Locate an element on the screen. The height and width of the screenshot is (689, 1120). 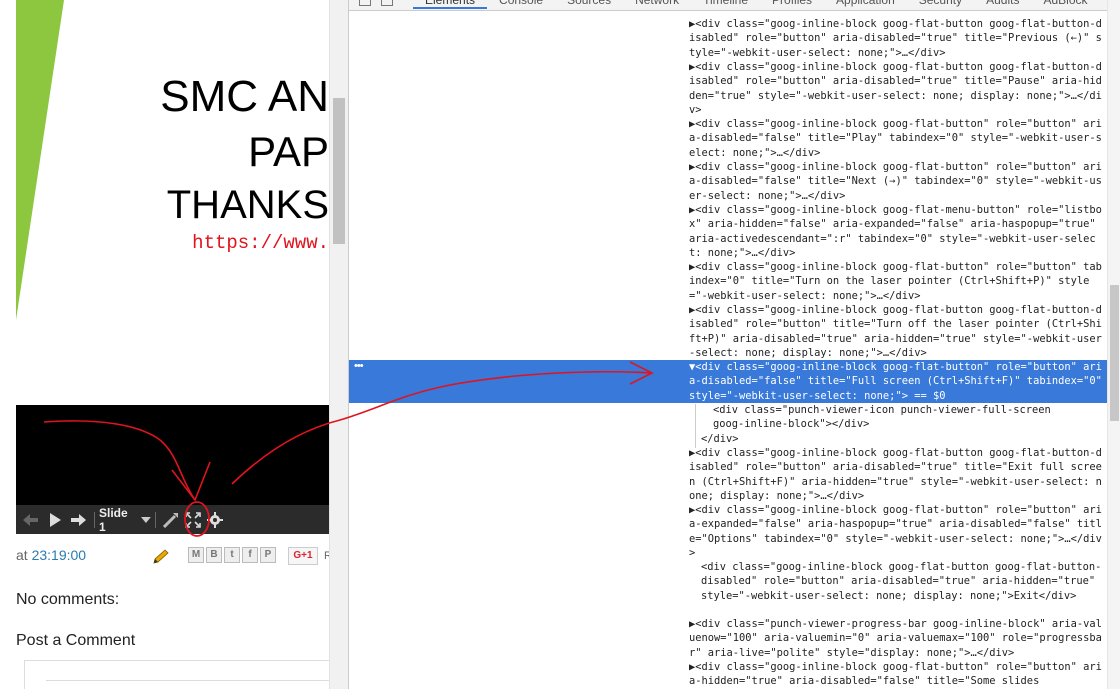
twitter-share-button: t is located at coordinates (232, 555).